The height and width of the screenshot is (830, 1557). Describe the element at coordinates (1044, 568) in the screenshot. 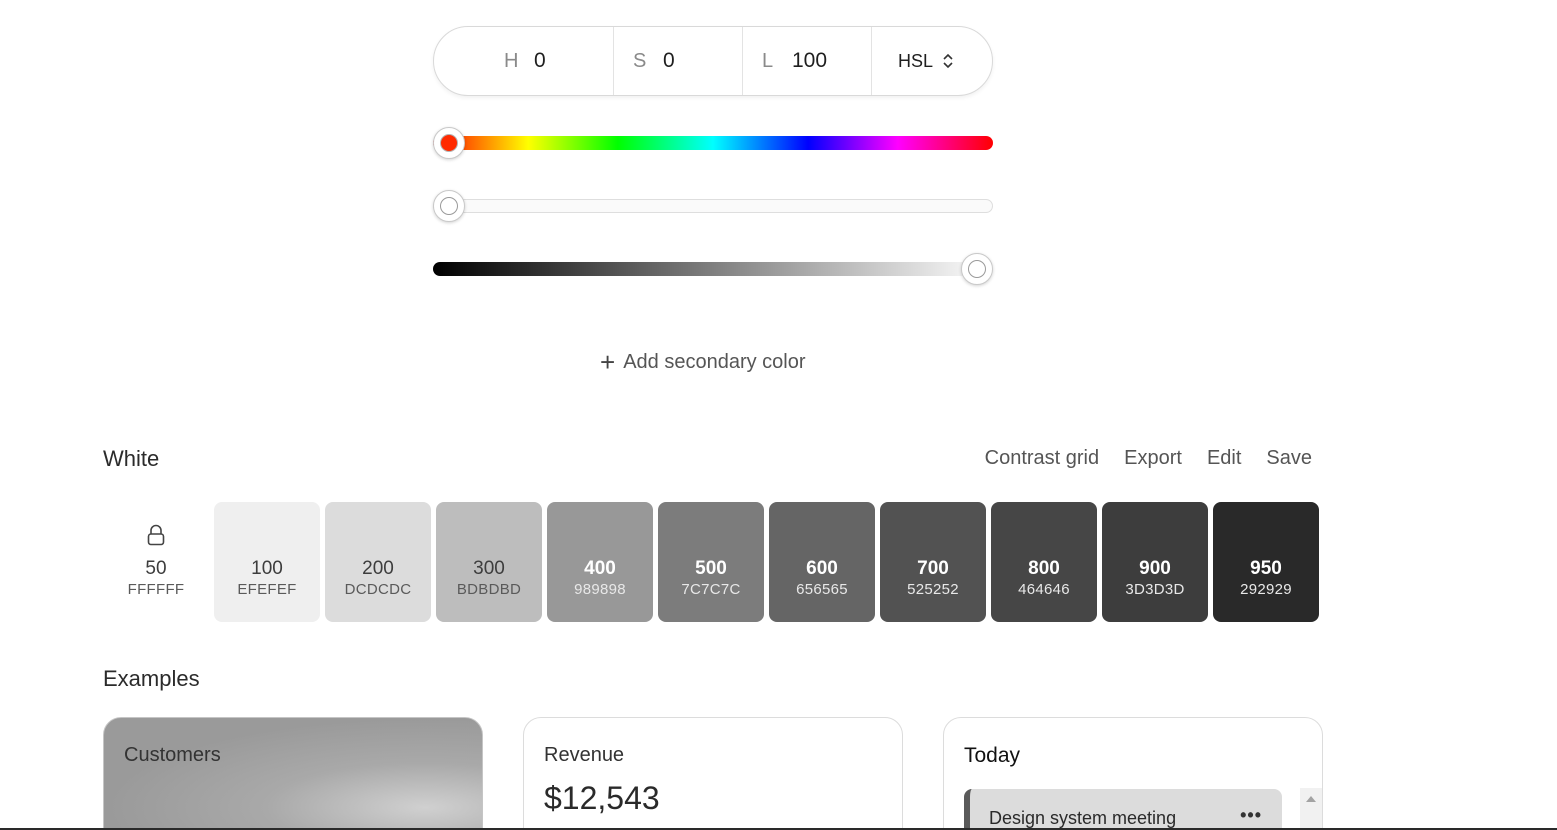

I see `swatch-shade-label: 800` at that location.